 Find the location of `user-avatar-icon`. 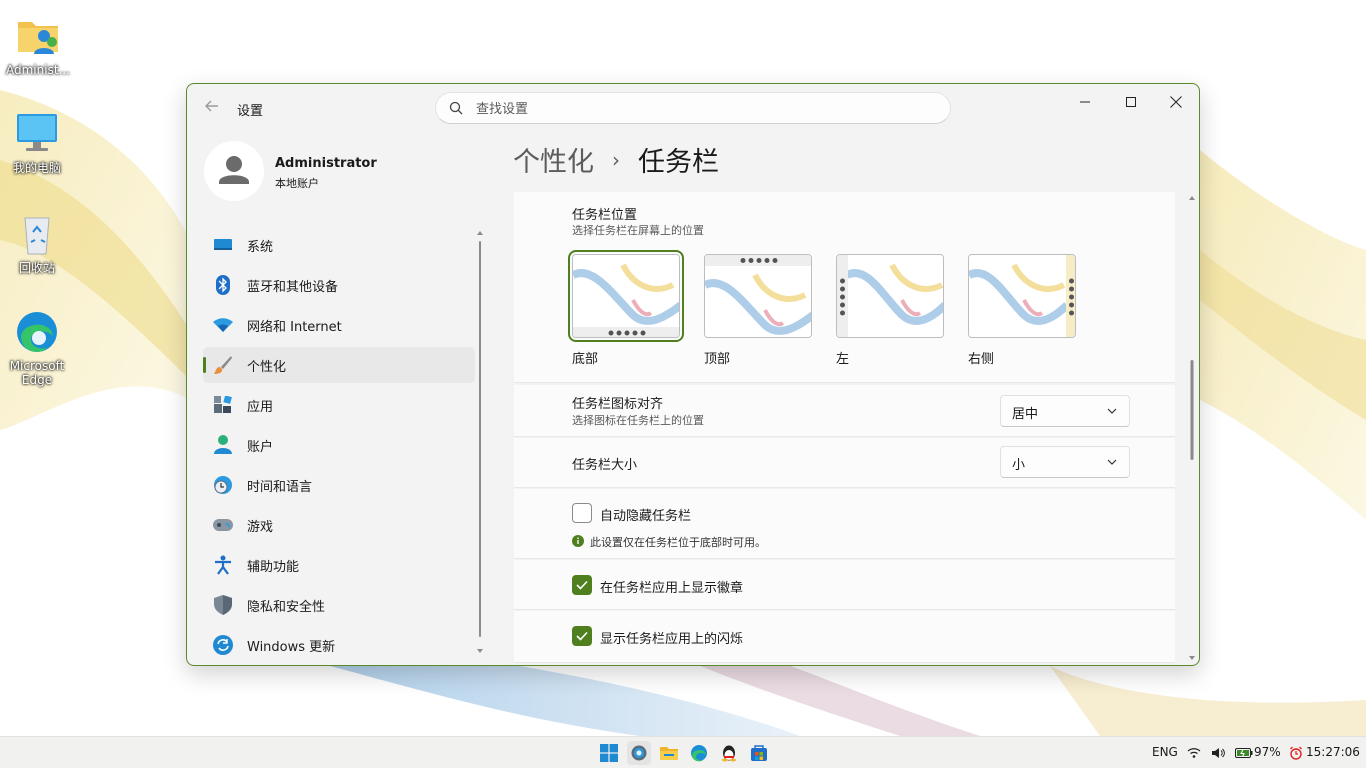

user-avatar-icon is located at coordinates (234, 170).